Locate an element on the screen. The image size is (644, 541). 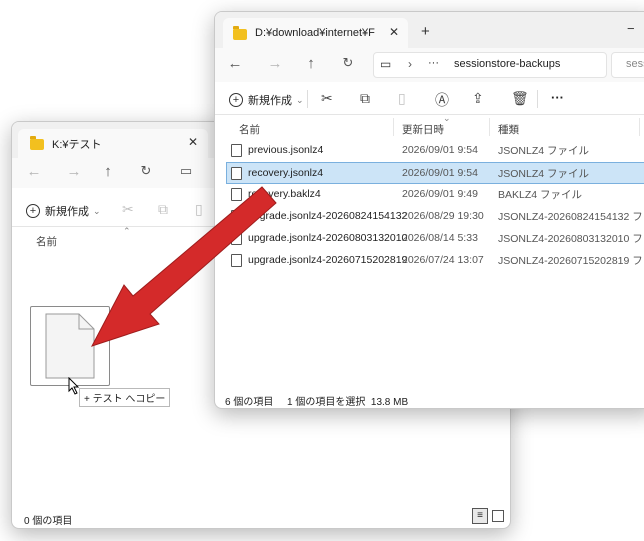
chevron-right-icon: › is located at coordinates (410, 64).